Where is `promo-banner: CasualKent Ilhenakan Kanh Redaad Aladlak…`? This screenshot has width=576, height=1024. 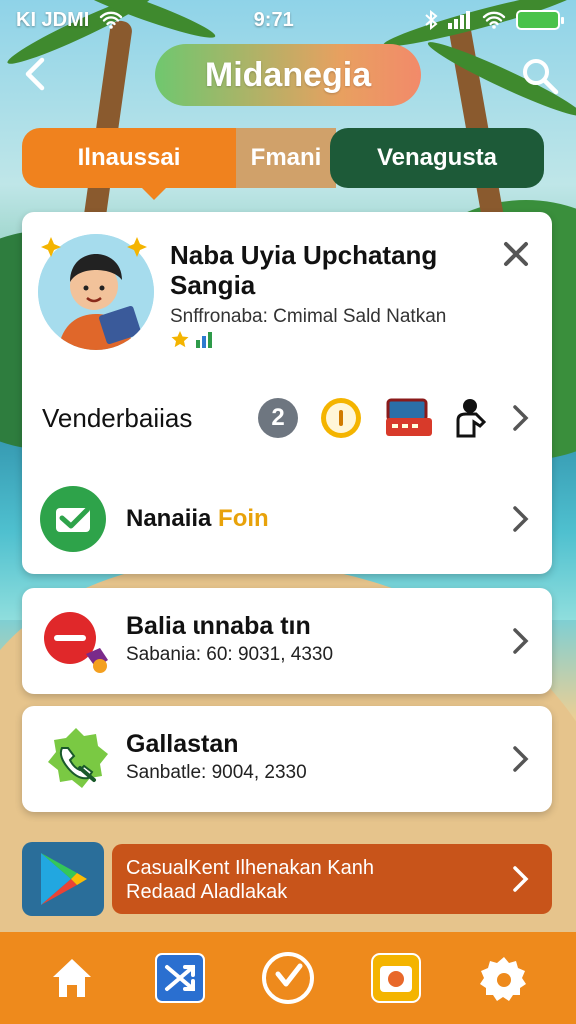 promo-banner: CasualKent Ilhenakan Kanh Redaad Aladlak… is located at coordinates (287, 879).